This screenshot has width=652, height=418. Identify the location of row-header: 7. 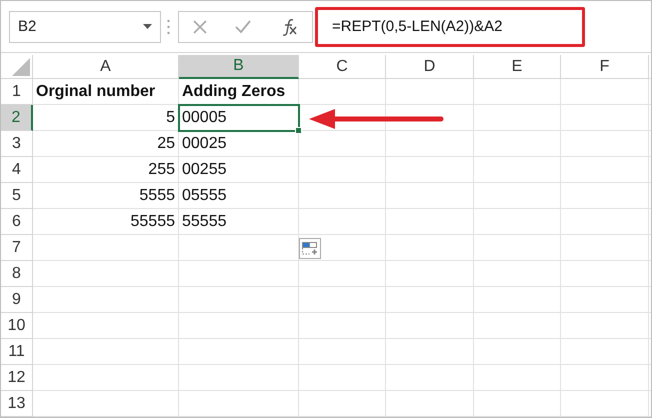
(17, 248).